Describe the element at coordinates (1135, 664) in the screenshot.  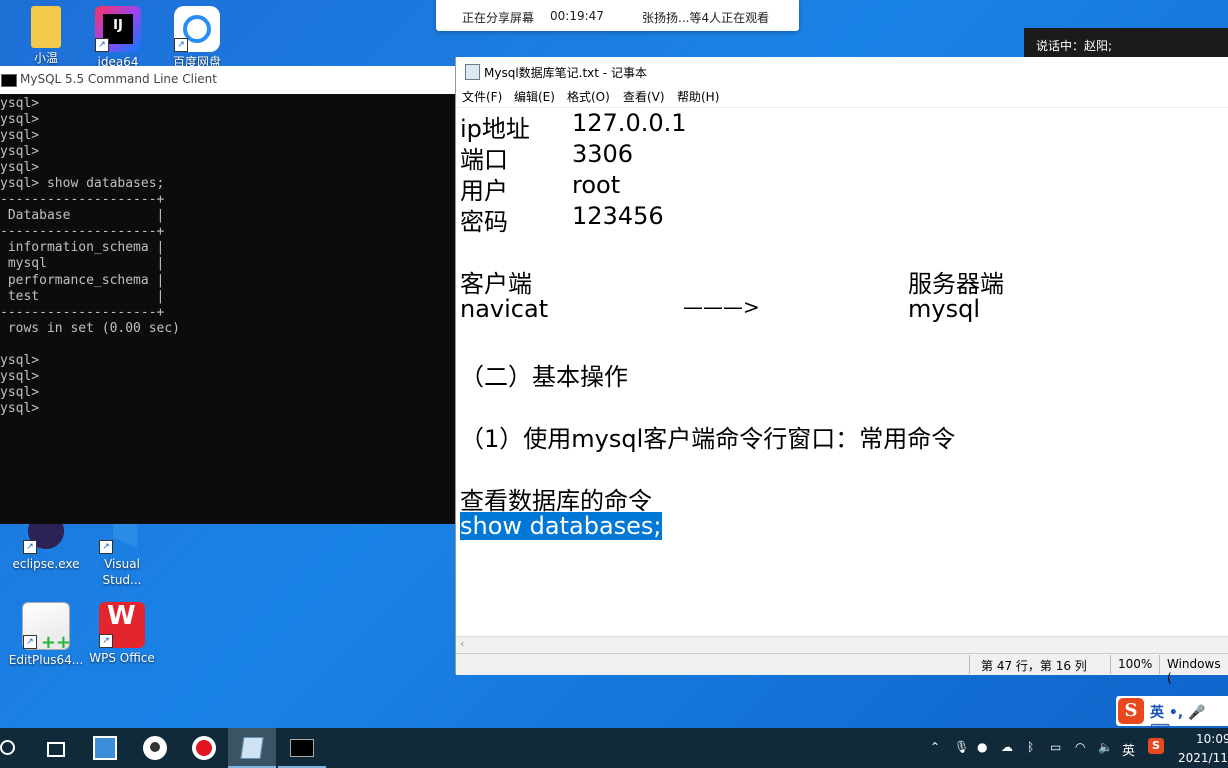
I see `zoom-level: 100%` at that location.